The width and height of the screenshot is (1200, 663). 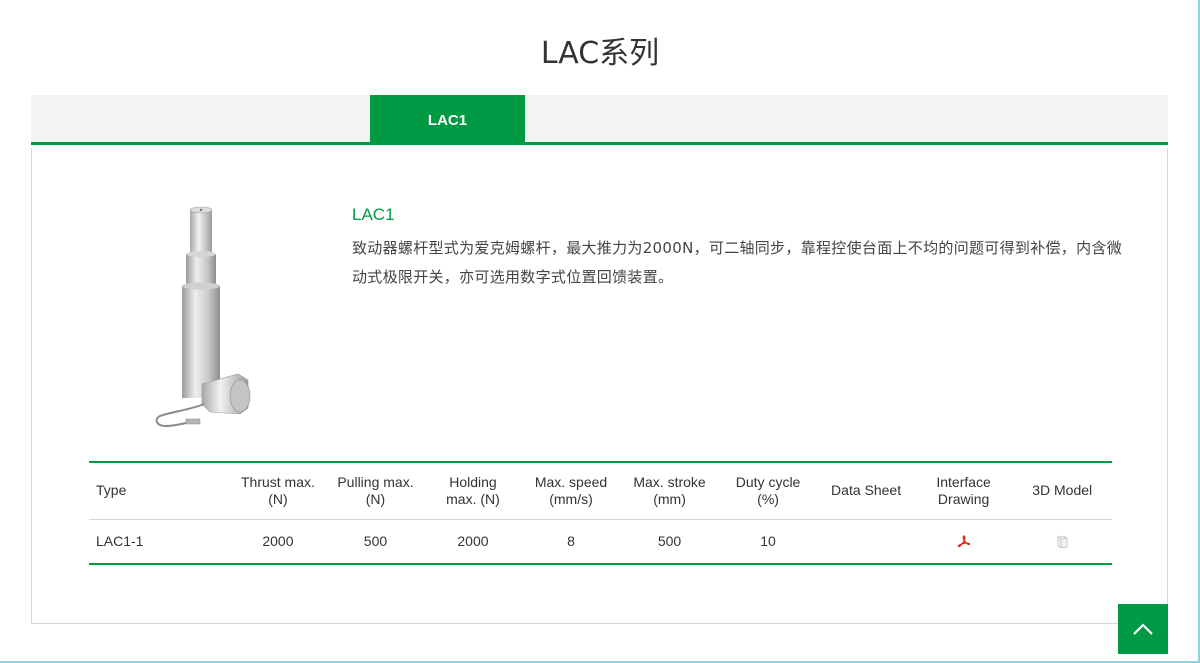 I want to click on header-type: Type, so click(x=159, y=491).